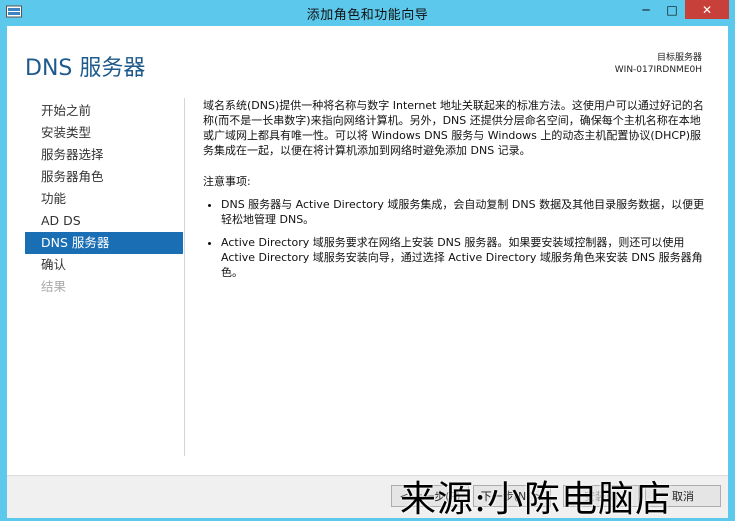 This screenshot has height=522, width=735. I want to click on target-server-info: 目标服务器 WIN-017IRDNME0H, so click(658, 64).